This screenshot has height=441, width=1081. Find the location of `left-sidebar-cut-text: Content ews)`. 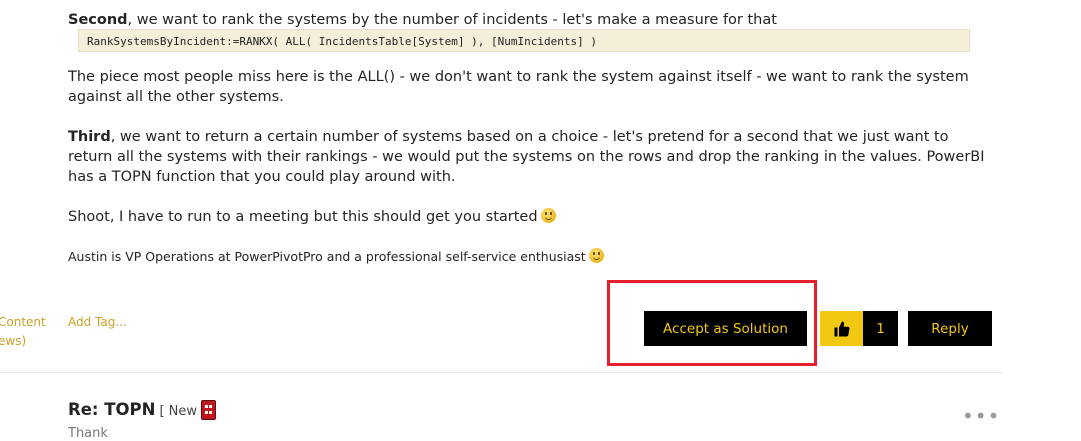

left-sidebar-cut-text: Content ews) is located at coordinates (23, 332).